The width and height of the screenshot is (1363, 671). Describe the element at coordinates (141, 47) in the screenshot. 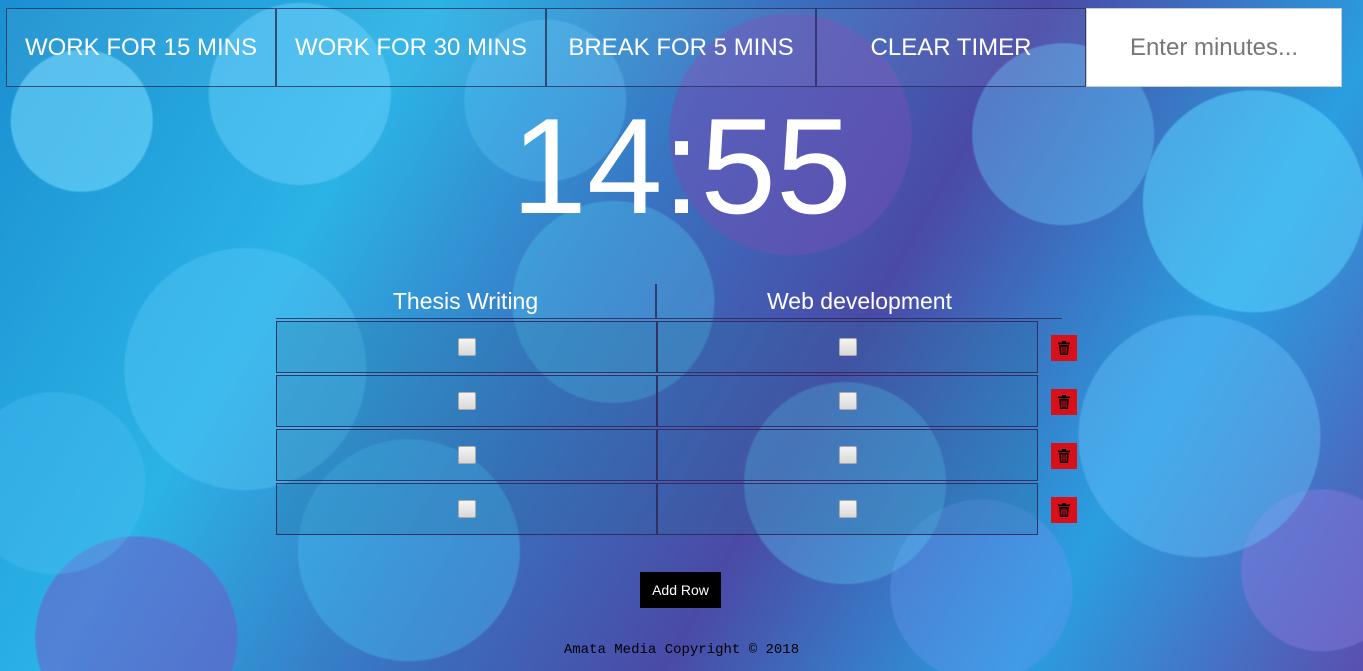

I see `work-15-button: WORK FOR 15 MINS` at that location.